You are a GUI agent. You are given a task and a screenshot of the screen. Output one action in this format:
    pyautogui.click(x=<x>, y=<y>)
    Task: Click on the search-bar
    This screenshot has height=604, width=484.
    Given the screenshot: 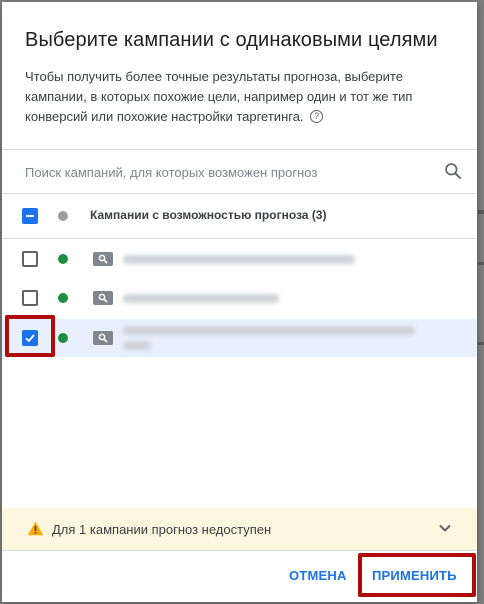 What is the action you would take?
    pyautogui.click(x=239, y=172)
    